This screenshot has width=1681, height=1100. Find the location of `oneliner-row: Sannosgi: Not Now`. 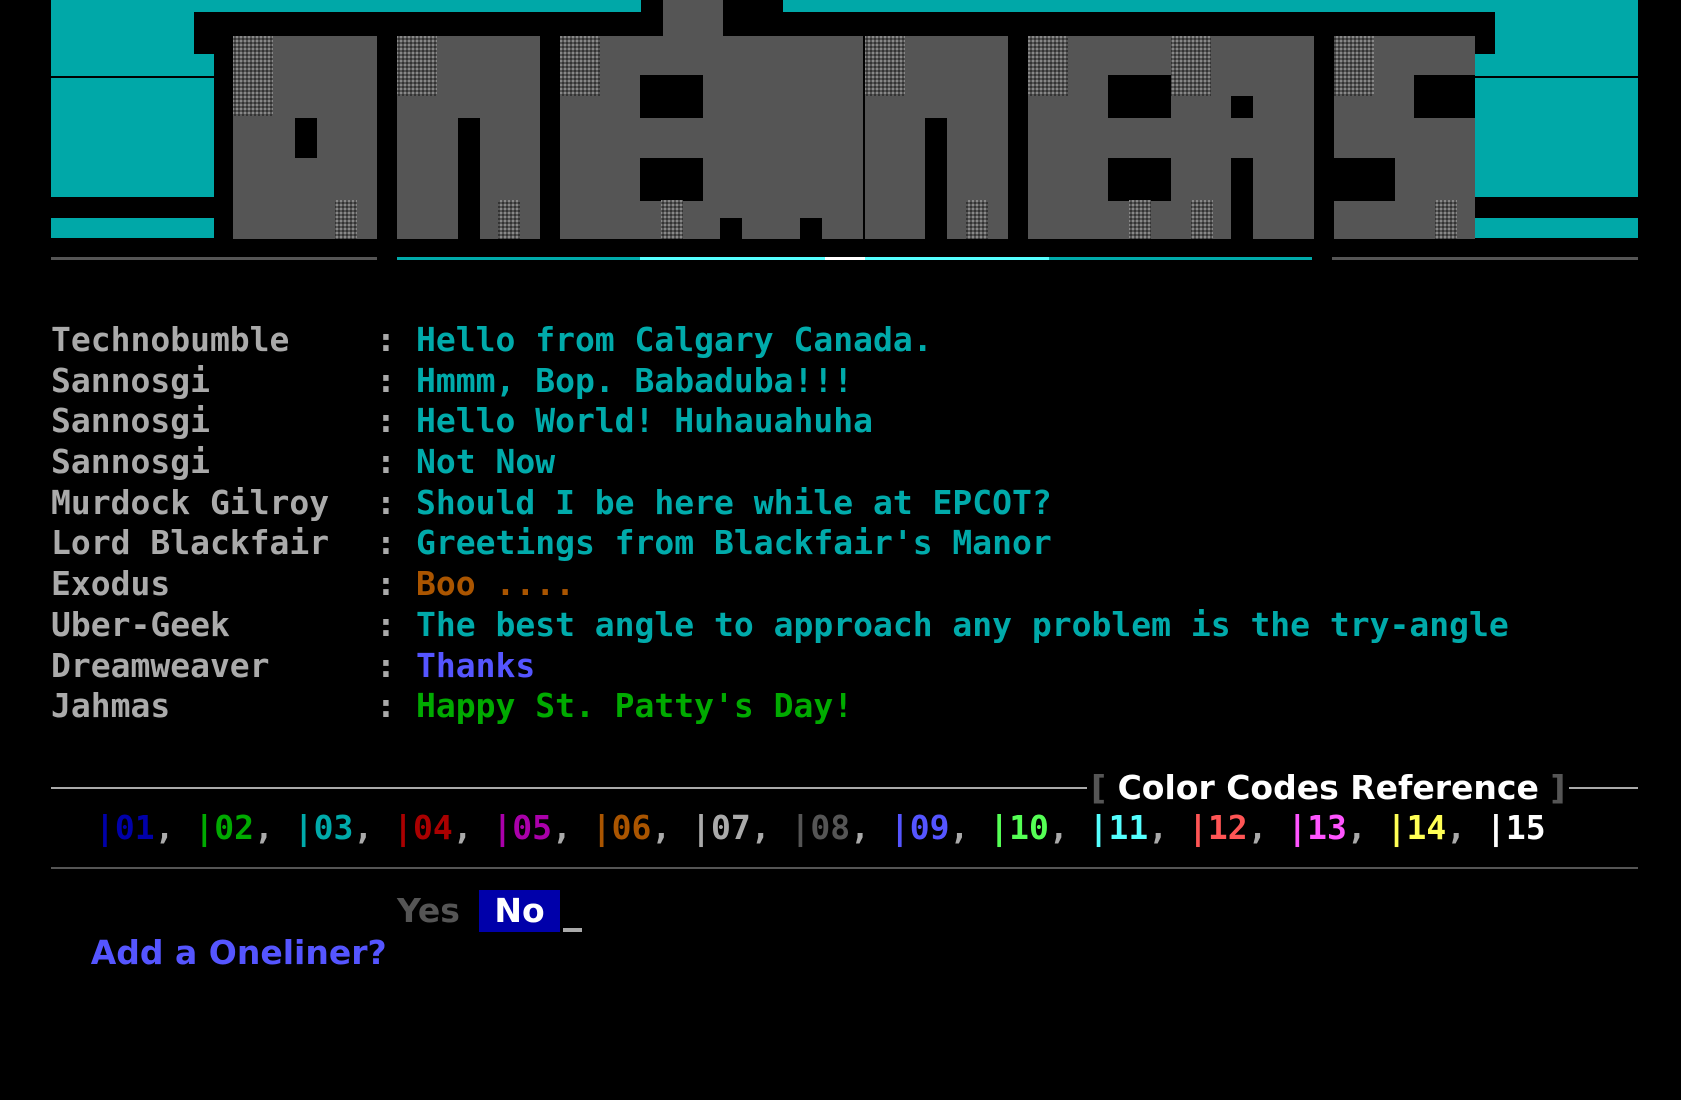

oneliner-row: Sannosgi: Not Now is located at coordinates (851, 462).